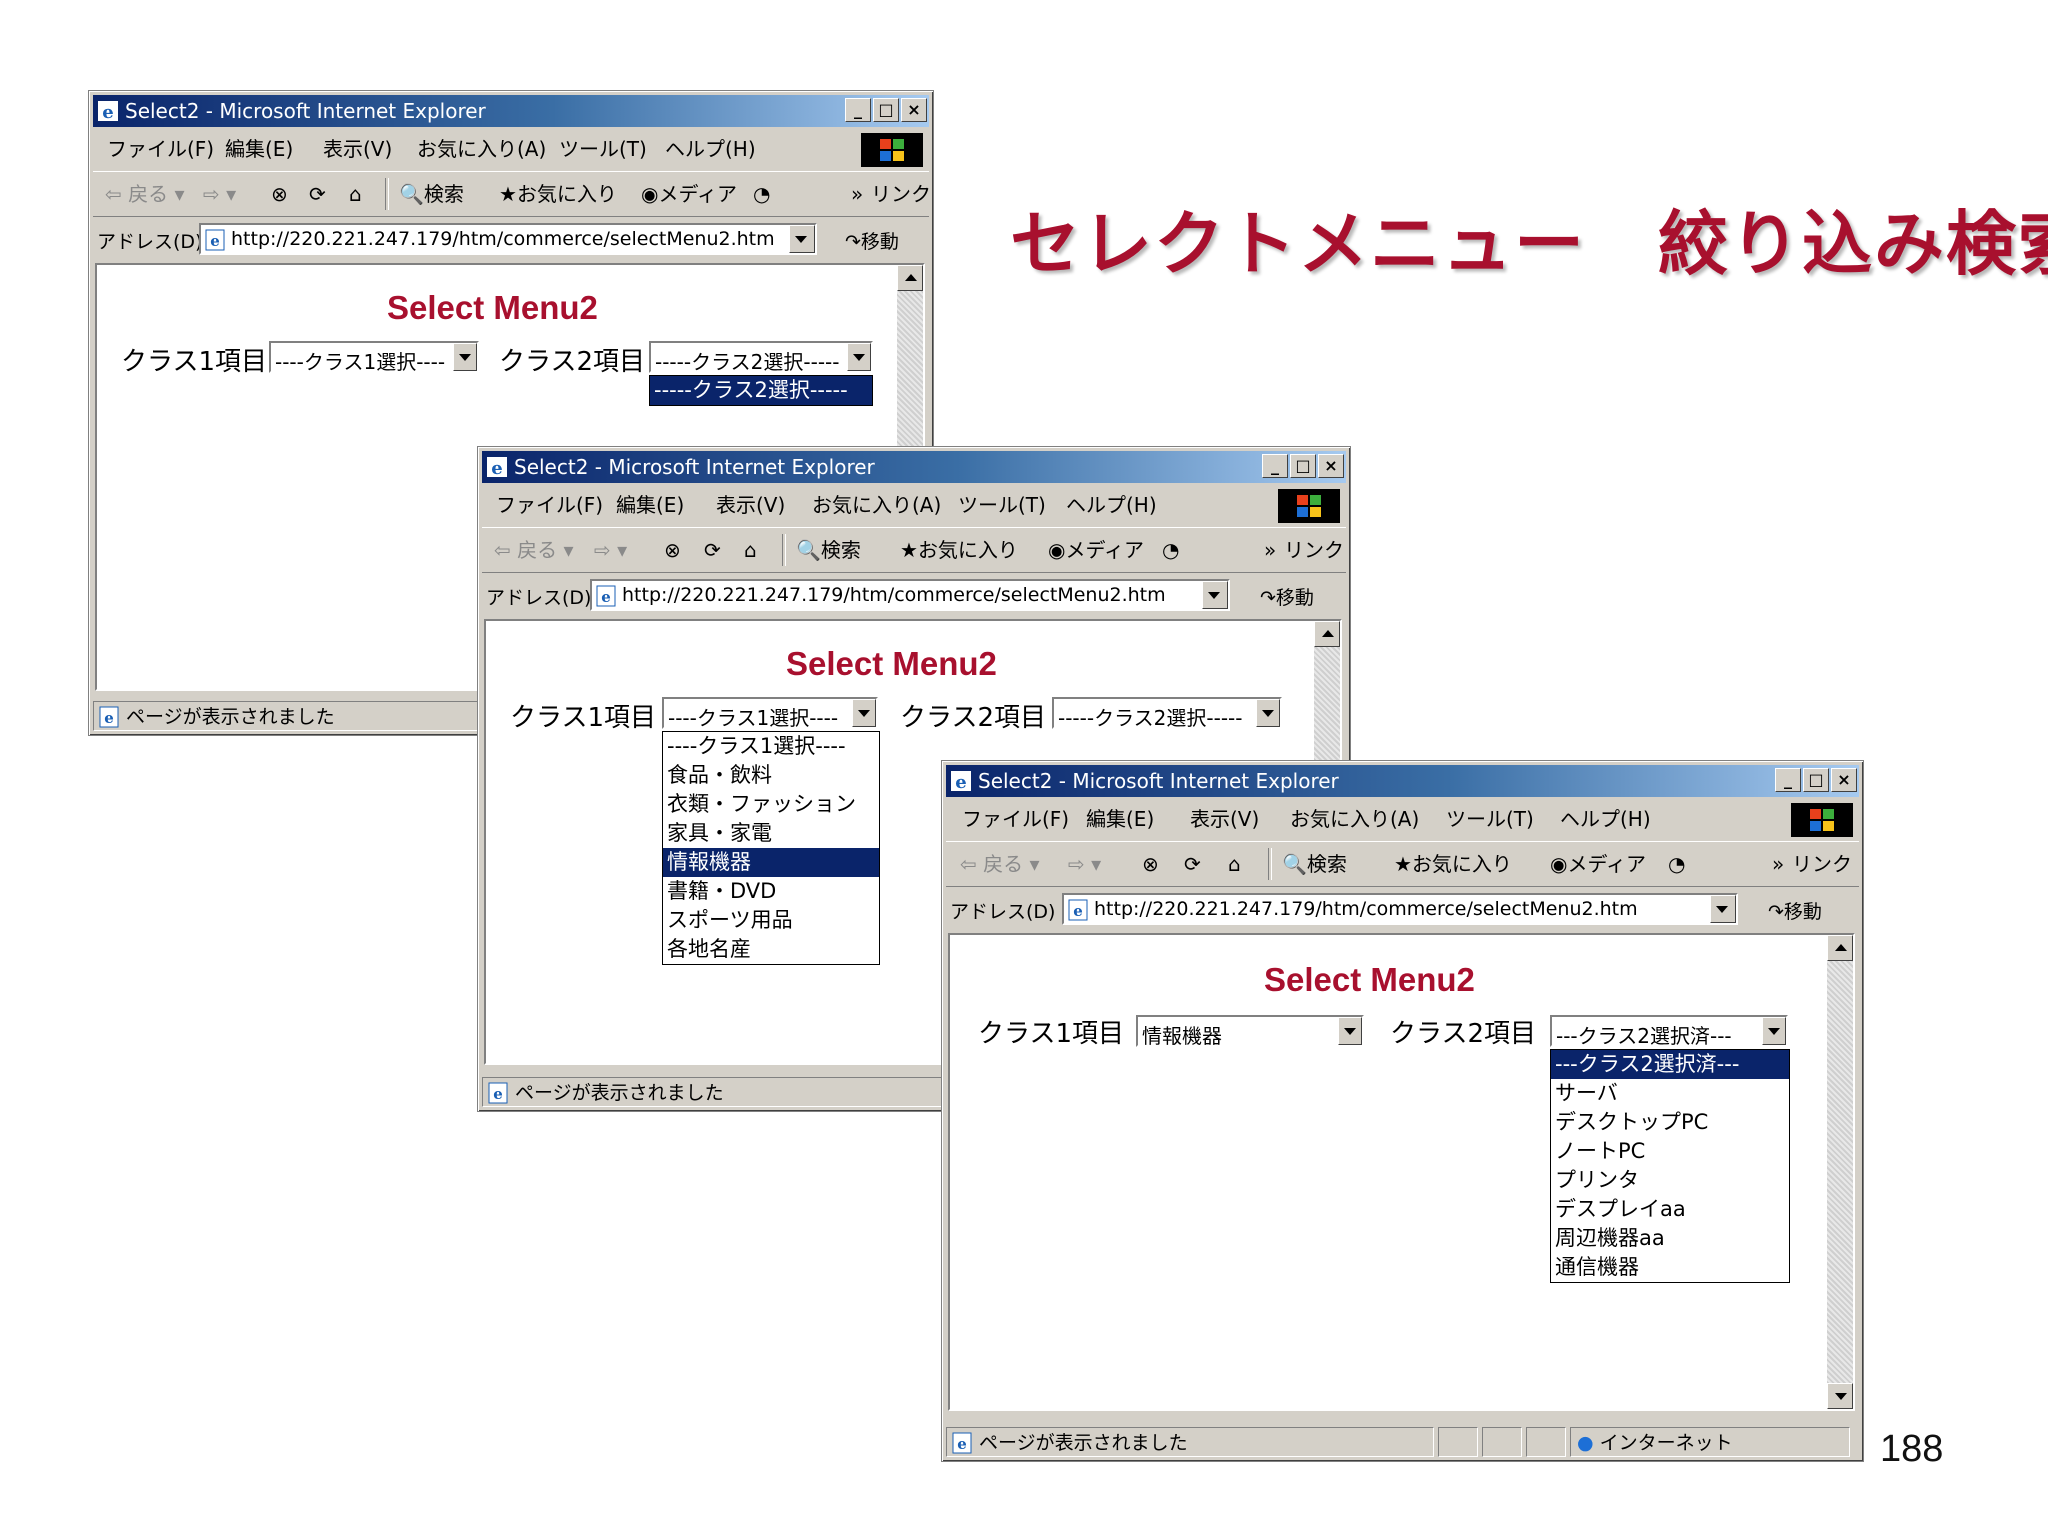  I want to click on dropdown-option: サーバ, so click(1670, 1093).